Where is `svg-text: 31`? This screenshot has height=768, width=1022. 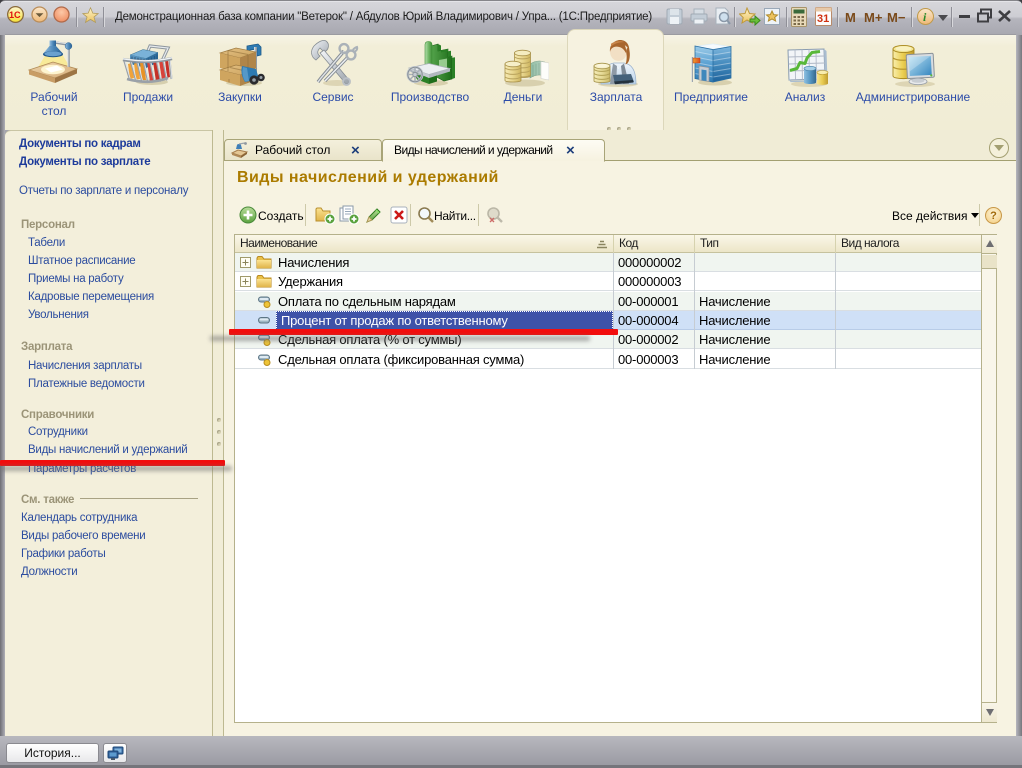
svg-text: 31 is located at coordinates (823, 19).